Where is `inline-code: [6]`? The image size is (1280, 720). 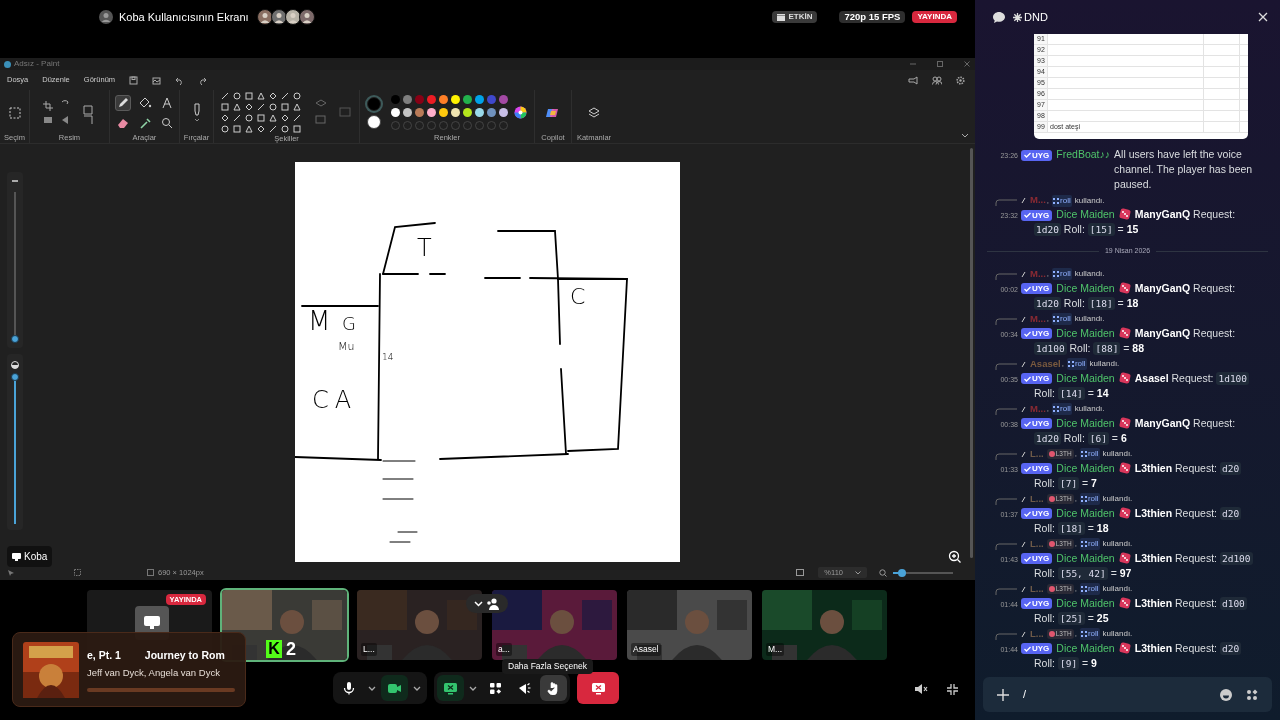 inline-code: [6] is located at coordinates (1098, 438).